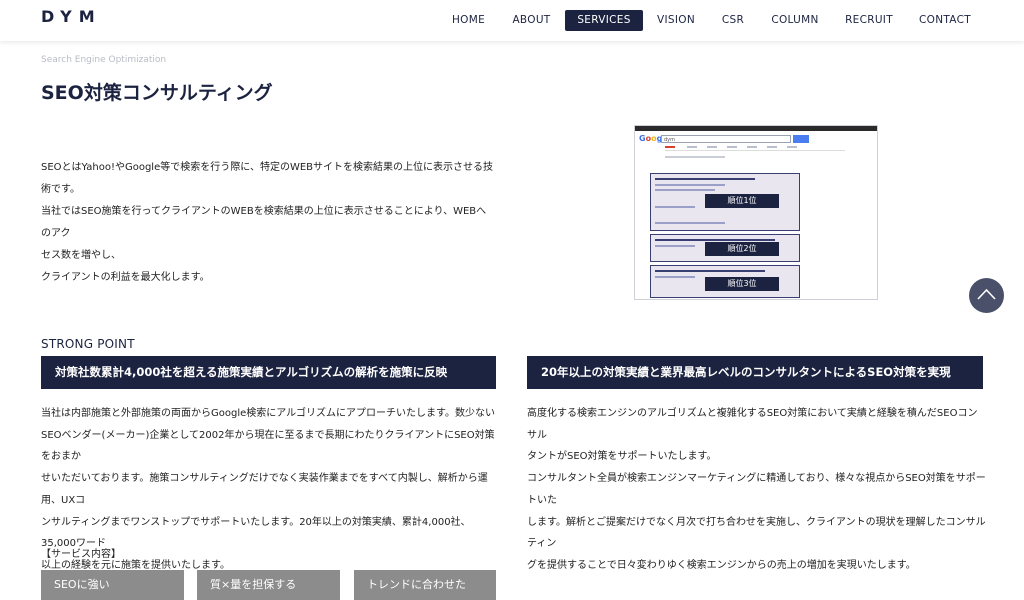 This screenshot has height=600, width=1024. What do you see at coordinates (726, 139) in the screenshot?
I see `screenshot-search-box: dym` at bounding box center [726, 139].